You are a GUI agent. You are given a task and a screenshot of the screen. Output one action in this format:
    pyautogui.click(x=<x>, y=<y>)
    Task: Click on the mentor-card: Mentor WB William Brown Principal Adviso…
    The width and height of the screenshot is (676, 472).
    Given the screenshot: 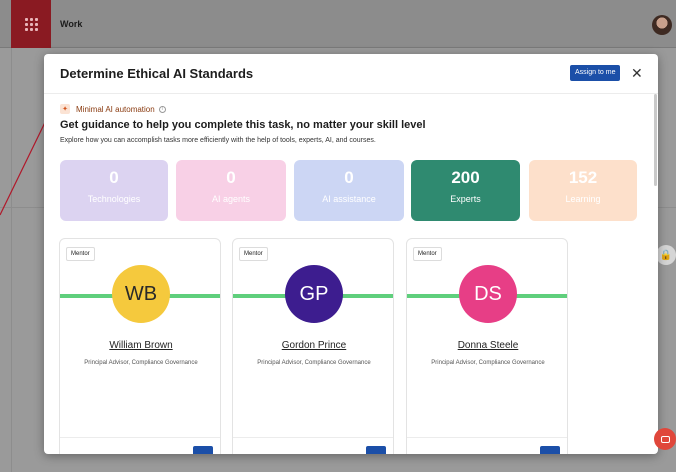 What is the action you would take?
    pyautogui.click(x=140, y=346)
    